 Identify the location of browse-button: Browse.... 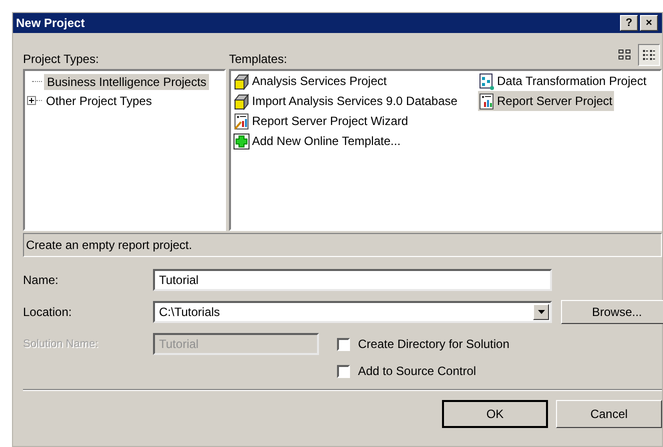
(612, 312).